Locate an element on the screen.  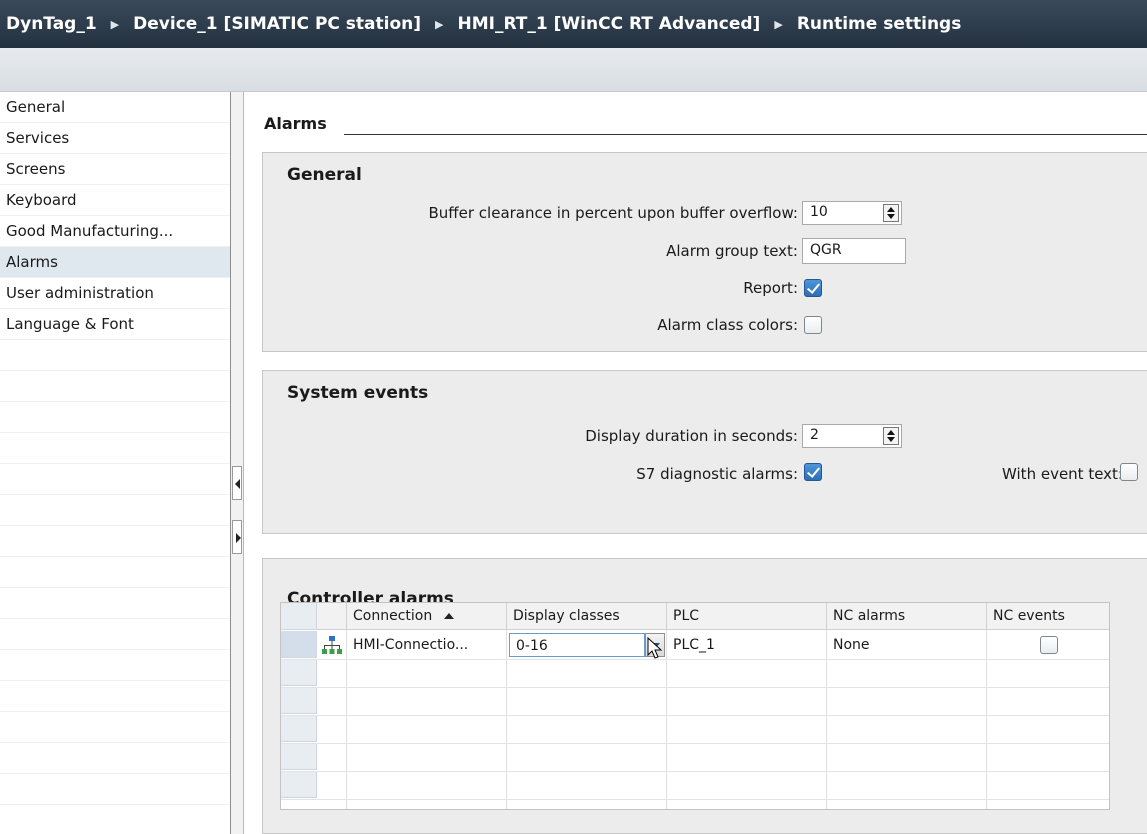
alarm-group-text-label: Alarm group text: is located at coordinates (732, 251).